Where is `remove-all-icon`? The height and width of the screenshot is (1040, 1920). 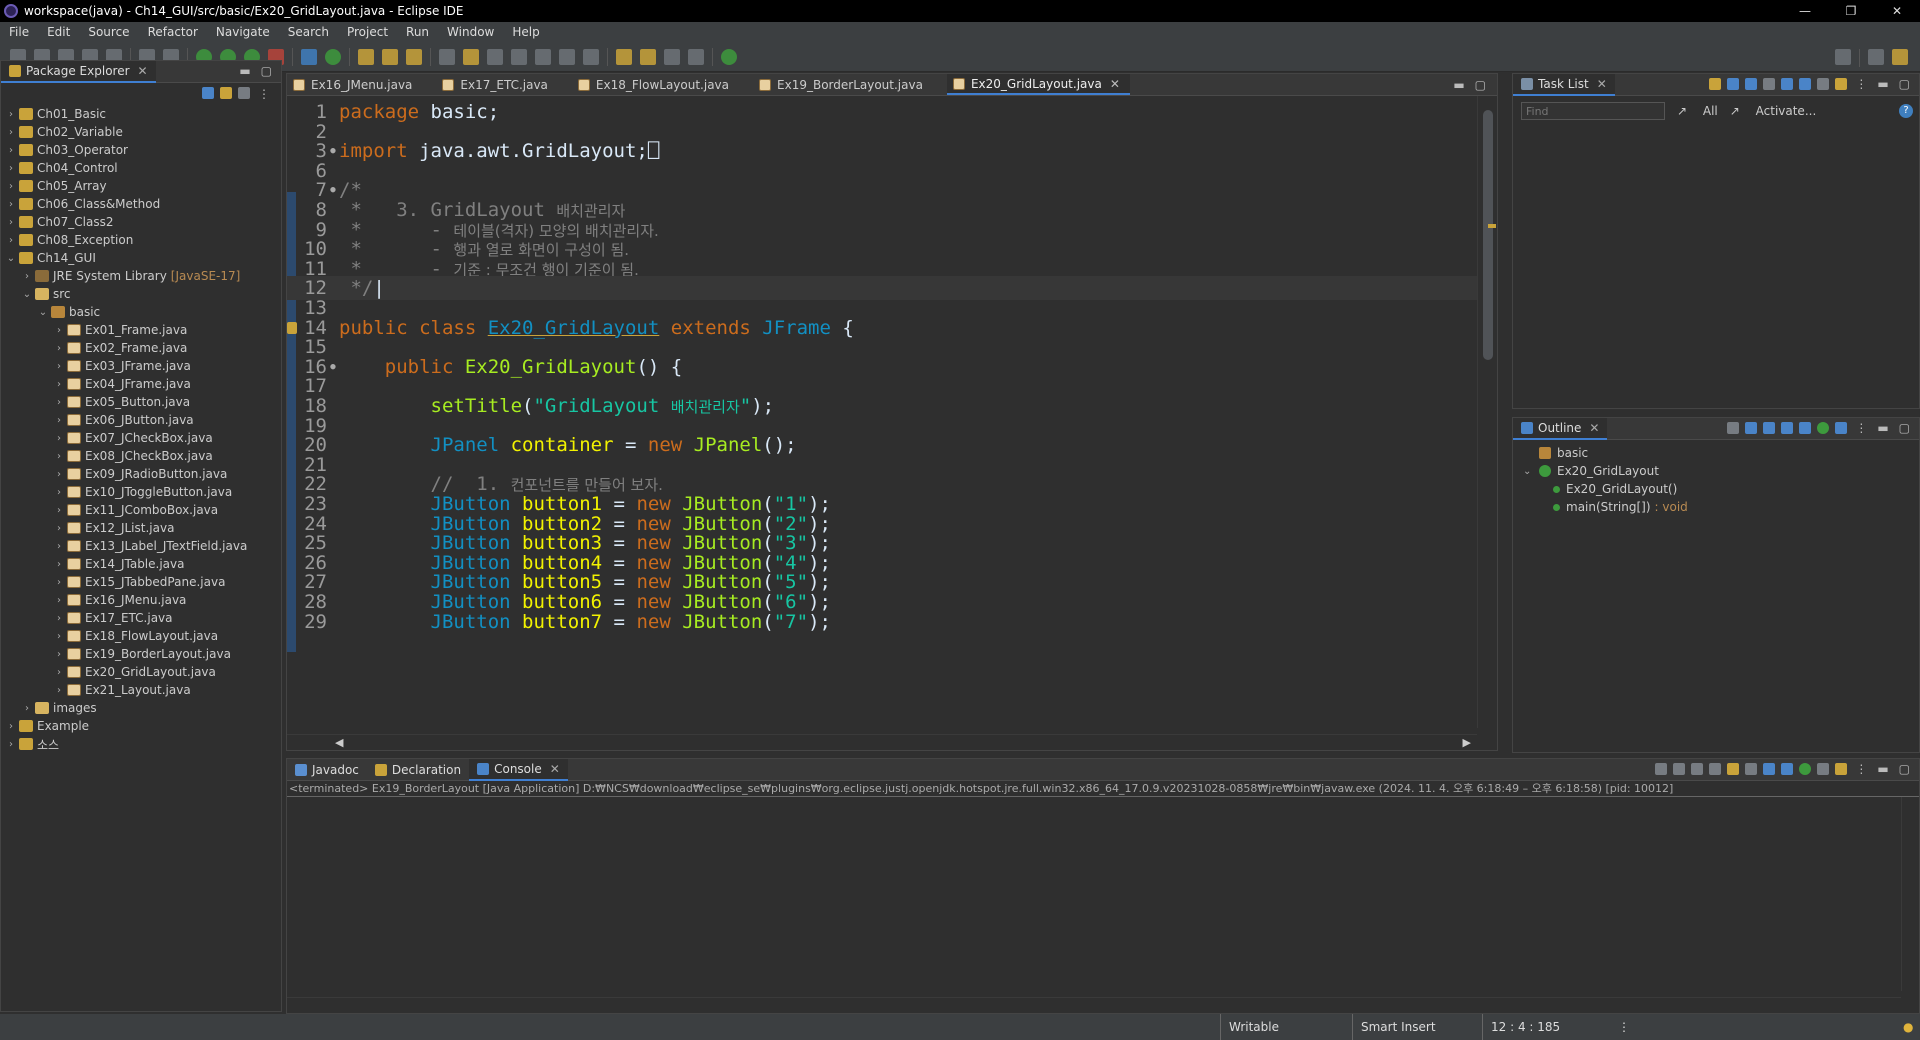
remove-all-icon is located at coordinates (1697, 769).